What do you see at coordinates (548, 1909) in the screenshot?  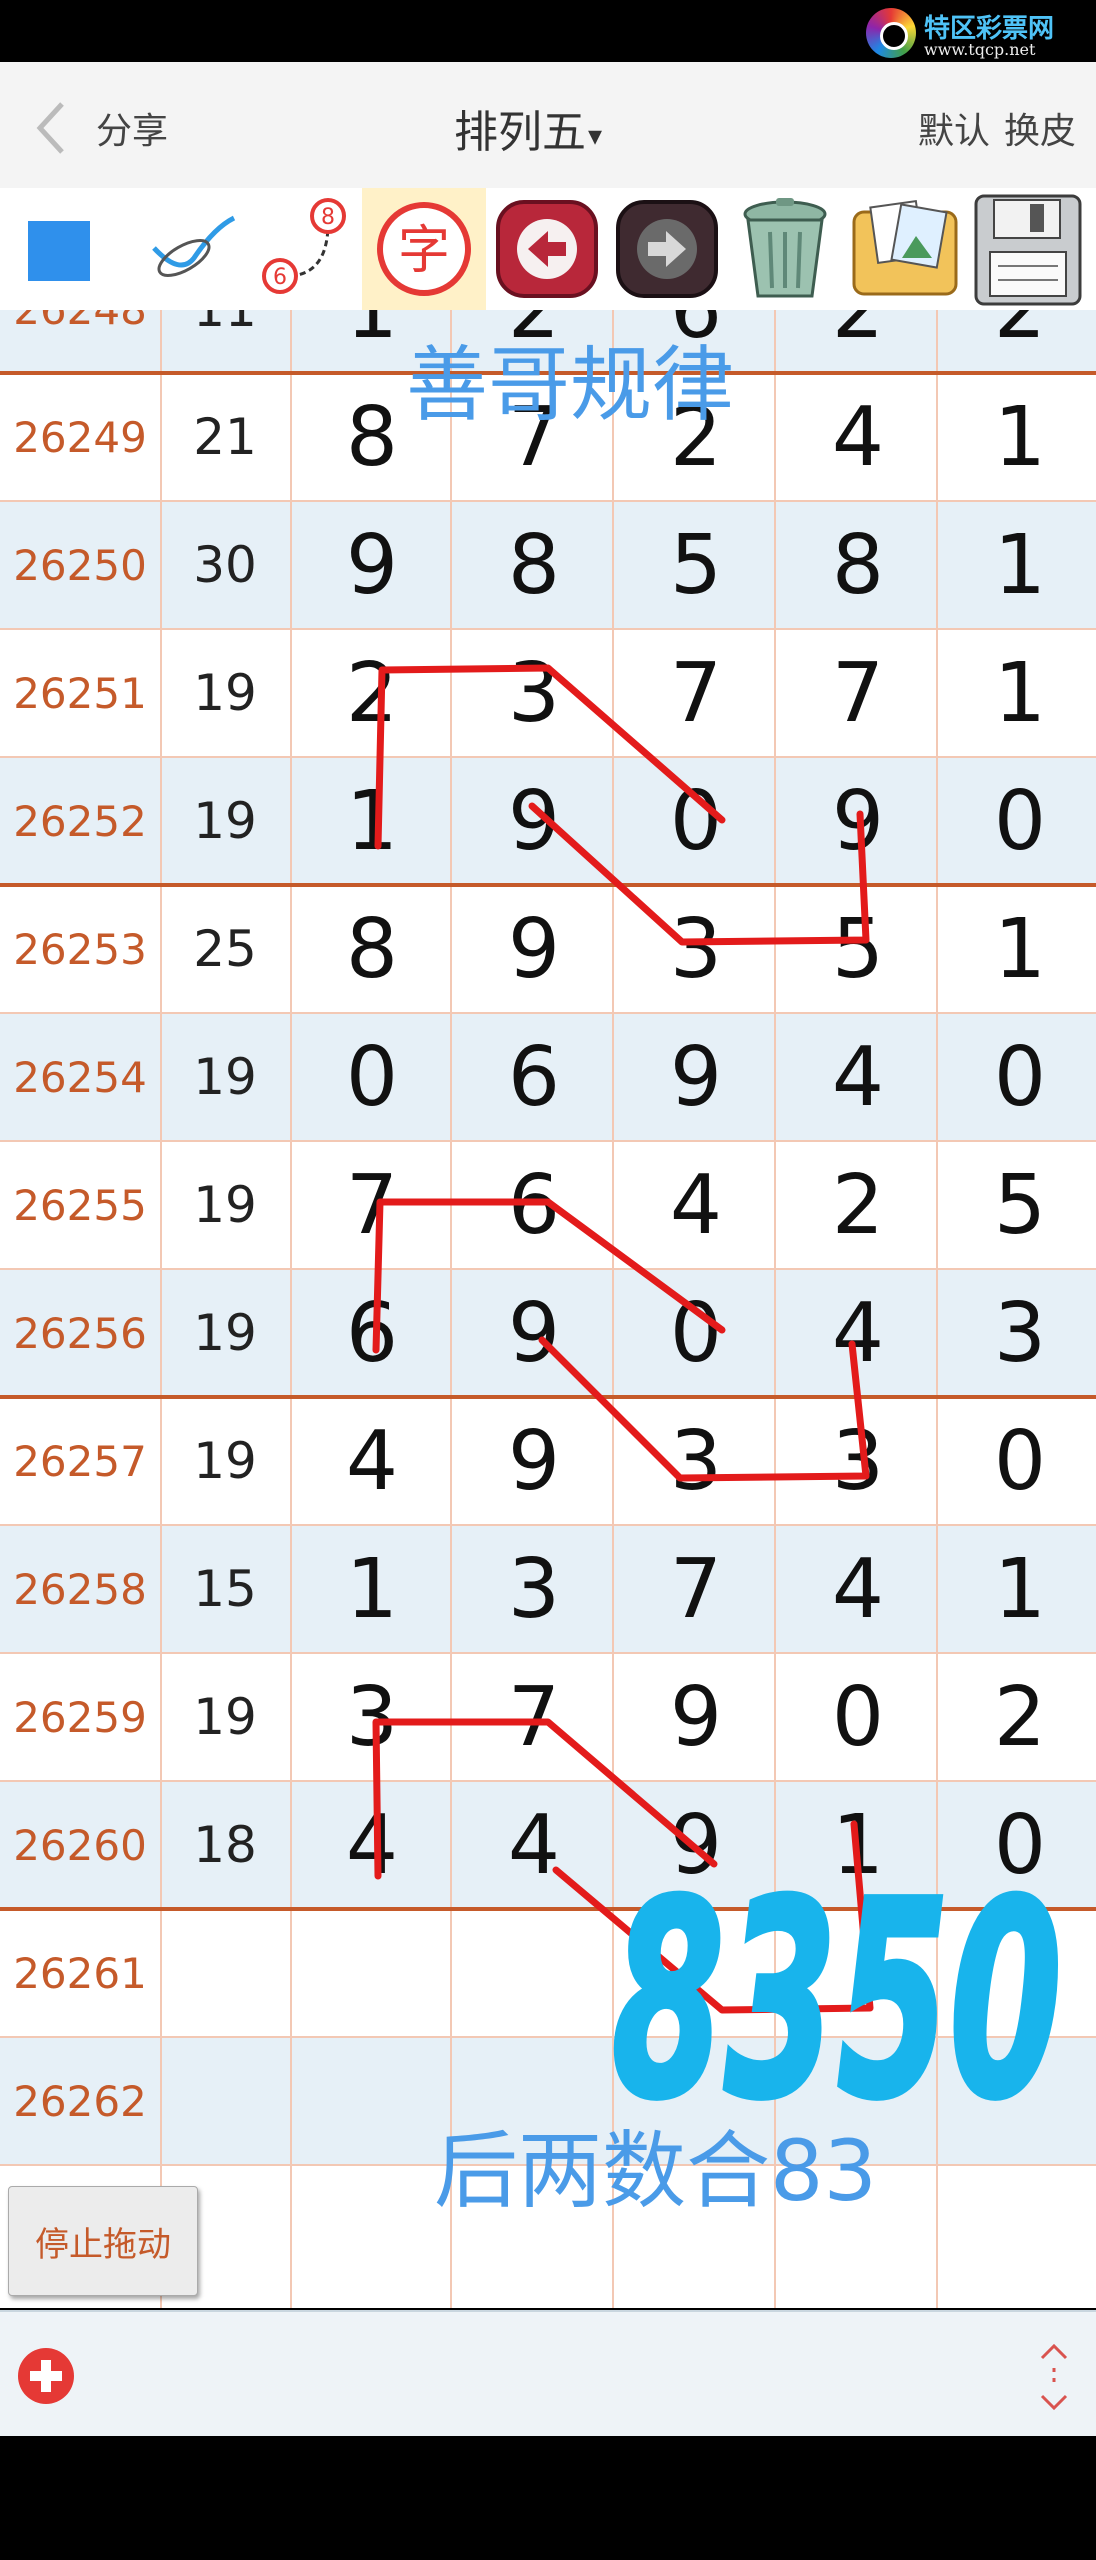 I see `group-divider` at bounding box center [548, 1909].